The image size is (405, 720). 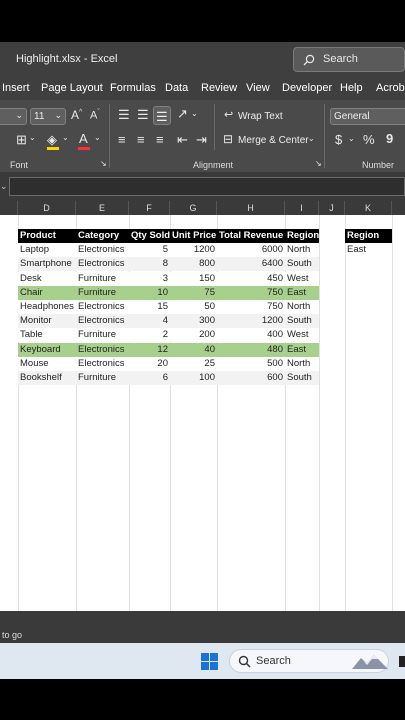 What do you see at coordinates (182, 113) in the screenshot?
I see `orientation-icon: ↗` at bounding box center [182, 113].